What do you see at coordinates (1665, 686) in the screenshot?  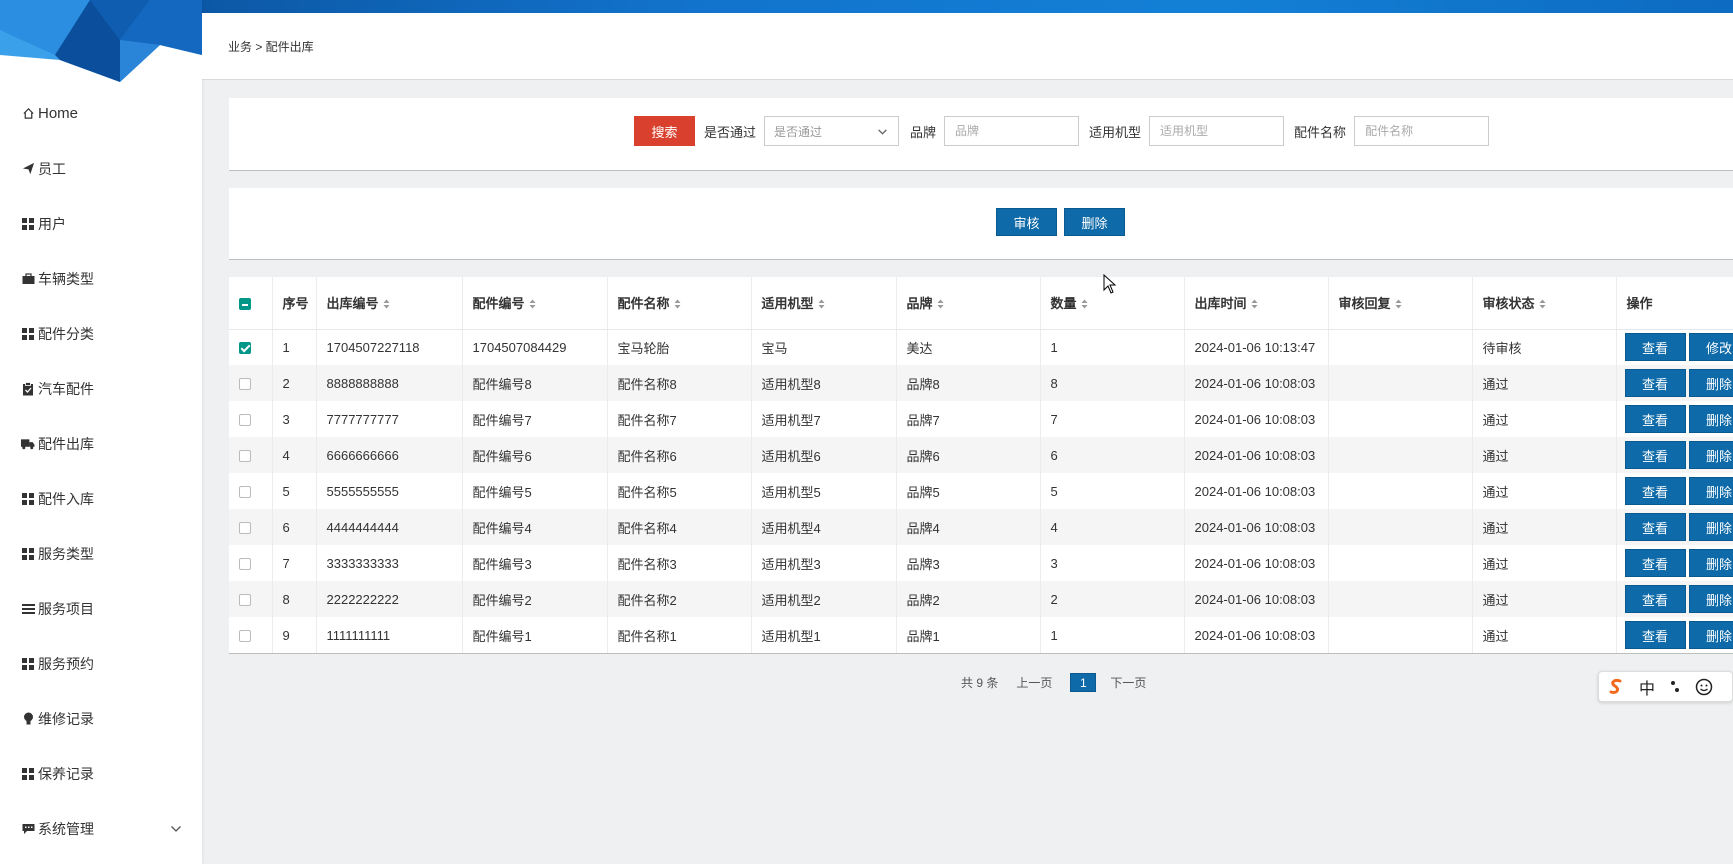 I see `ime-toolbar: 中` at bounding box center [1665, 686].